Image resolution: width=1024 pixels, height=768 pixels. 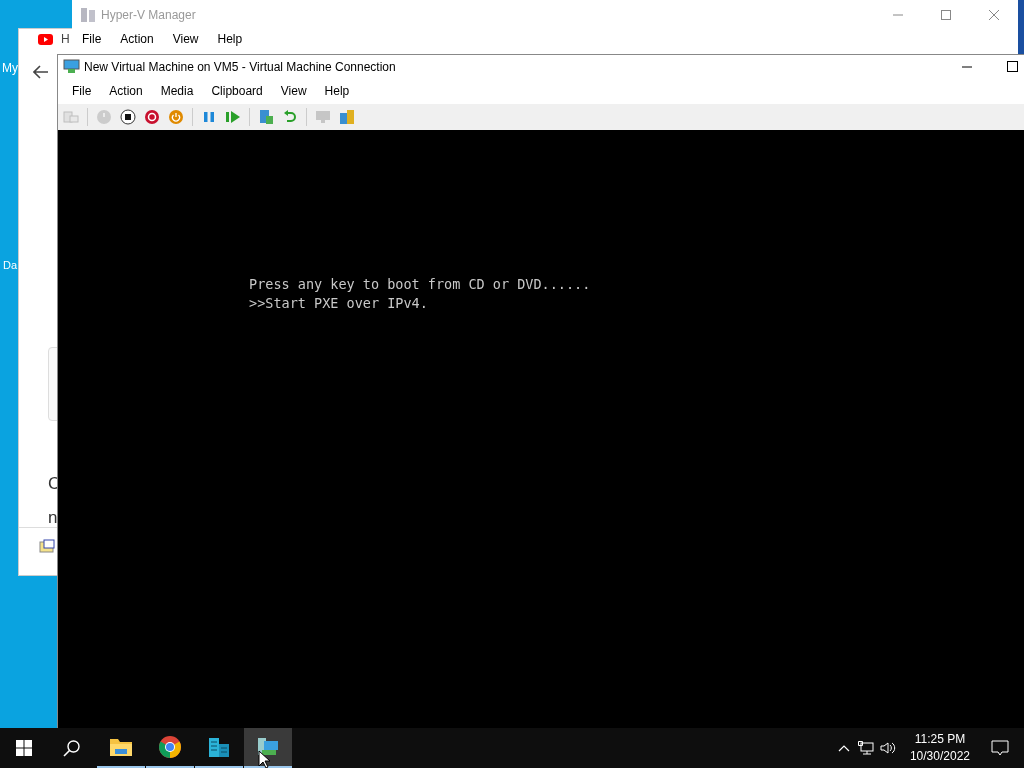 What do you see at coordinates (177, 91) in the screenshot?
I see `menu-item: Media` at bounding box center [177, 91].